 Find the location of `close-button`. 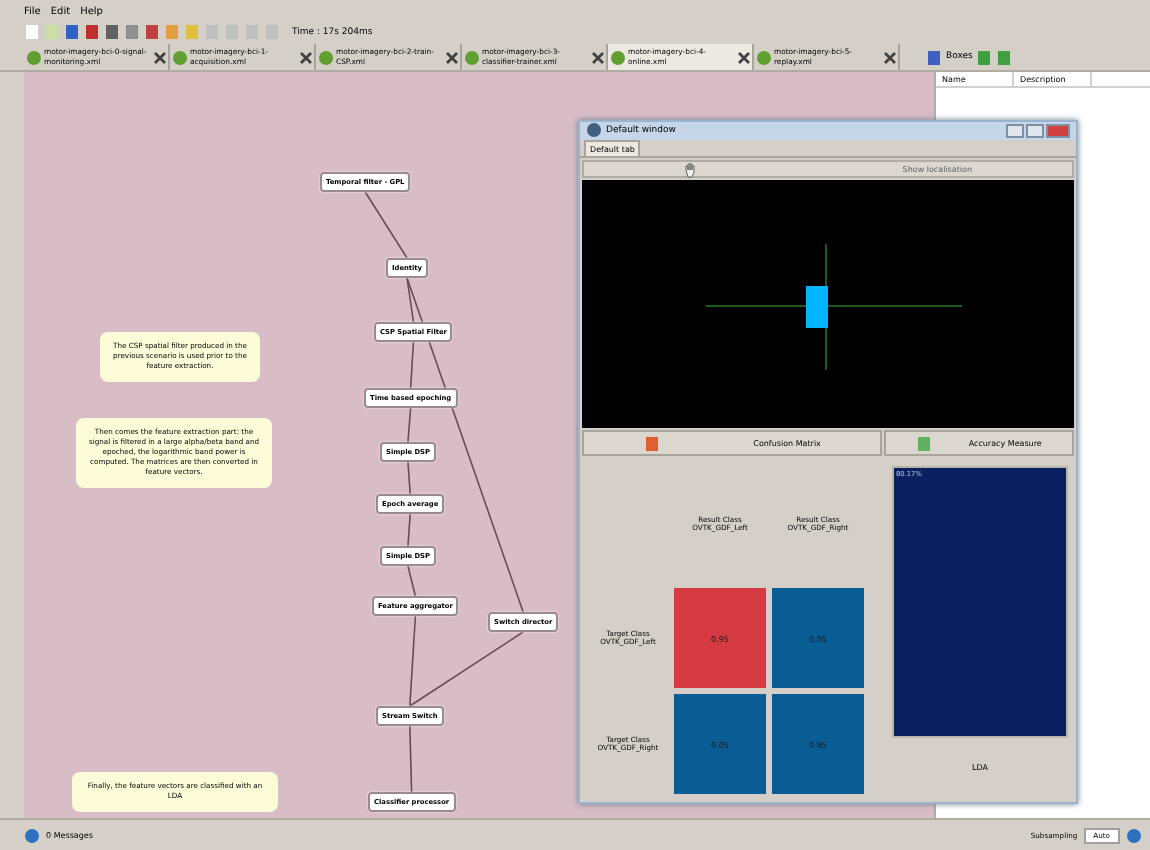

close-button is located at coordinates (1058, 130).